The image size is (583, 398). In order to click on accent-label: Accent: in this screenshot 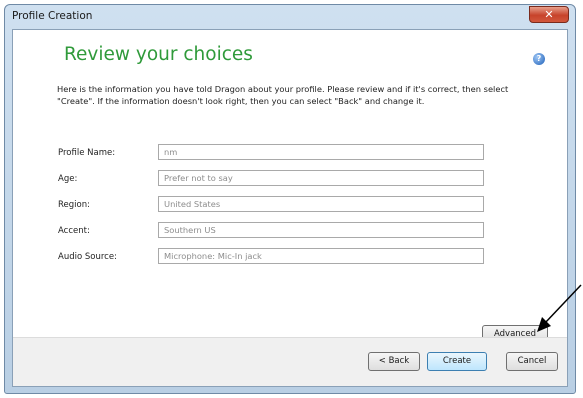, I will do `click(74, 231)`.